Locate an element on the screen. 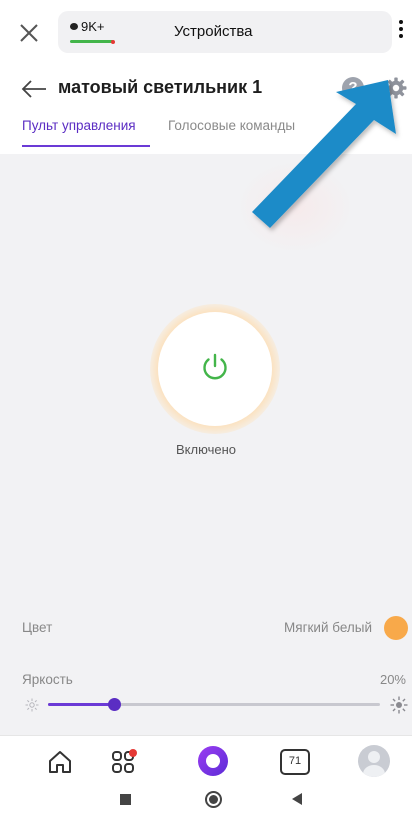 This screenshot has width=412, height=815. color-swatch is located at coordinates (396, 628).